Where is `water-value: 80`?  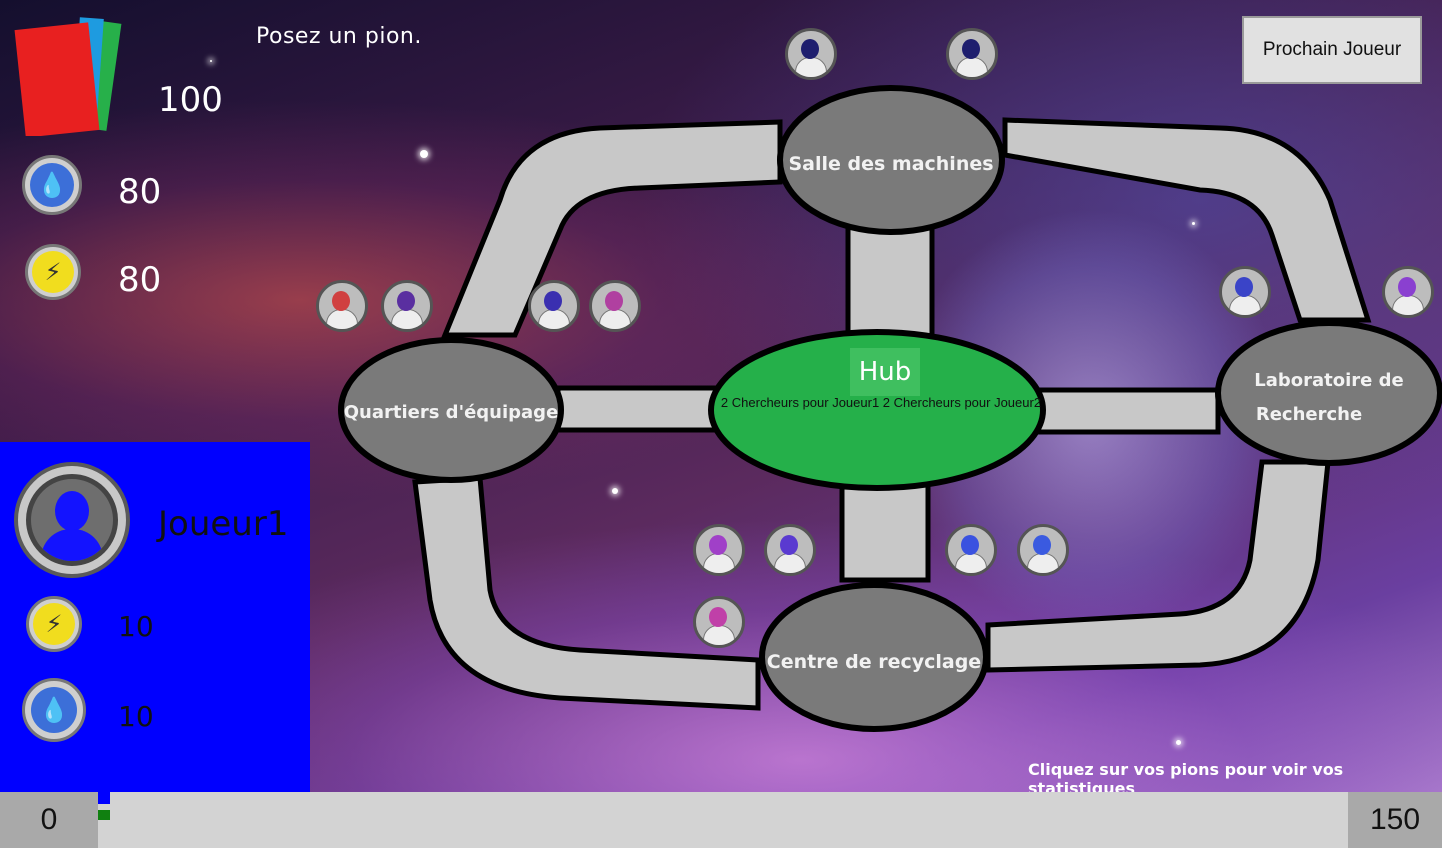
water-value: 80 is located at coordinates (140, 192).